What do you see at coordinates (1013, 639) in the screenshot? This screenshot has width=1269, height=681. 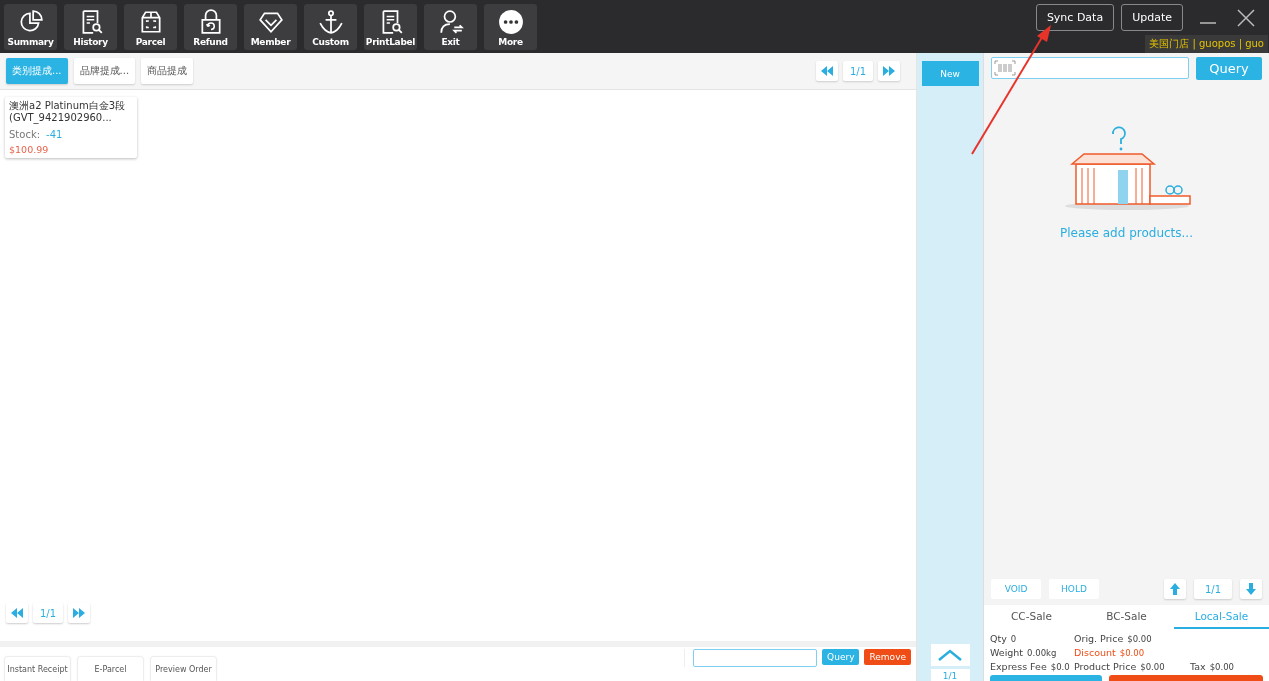 I see `total-value: 0` at bounding box center [1013, 639].